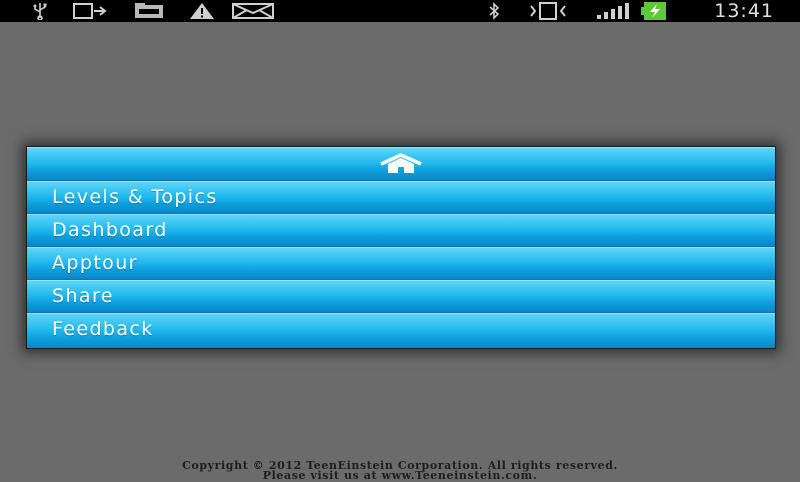 The image size is (800, 482). What do you see at coordinates (494, 11) in the screenshot?
I see `bluetooth-icon` at bounding box center [494, 11].